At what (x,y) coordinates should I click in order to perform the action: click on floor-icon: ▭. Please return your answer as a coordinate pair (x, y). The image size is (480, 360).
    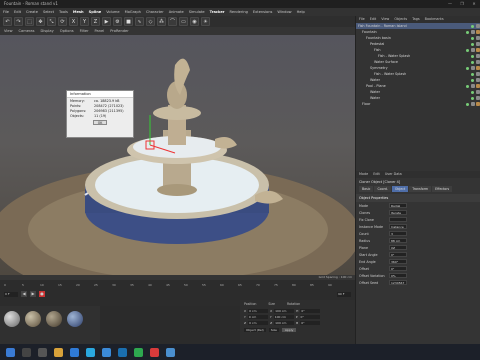
    Looking at the image, I should click on (183, 21).